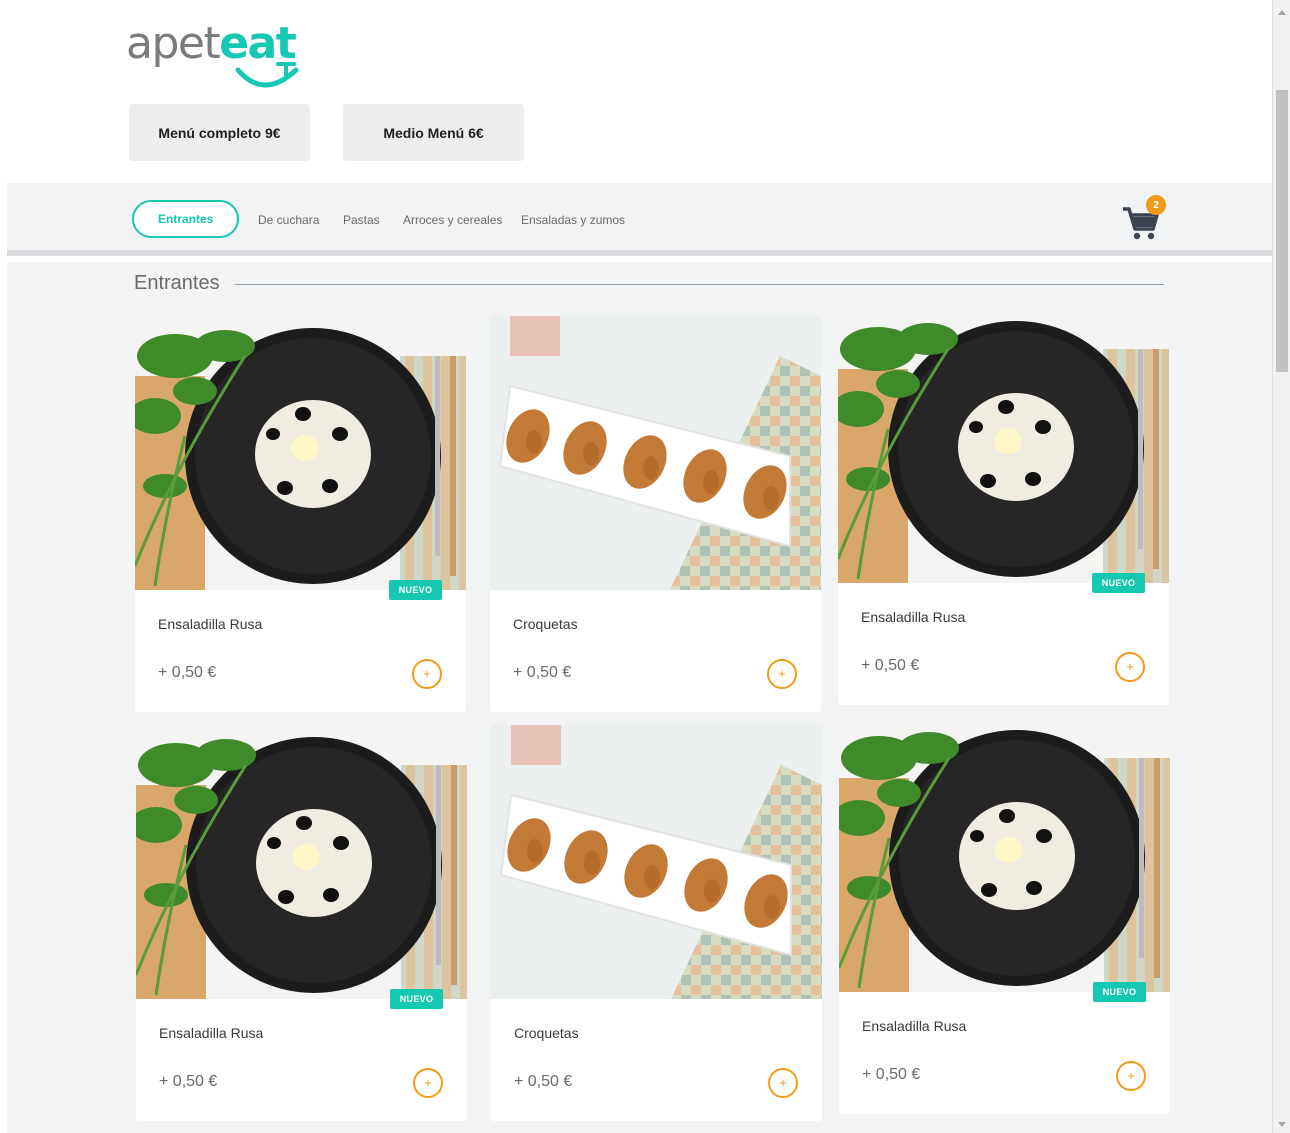  What do you see at coordinates (177, 283) in the screenshot?
I see `section-title: Entrantes` at bounding box center [177, 283].